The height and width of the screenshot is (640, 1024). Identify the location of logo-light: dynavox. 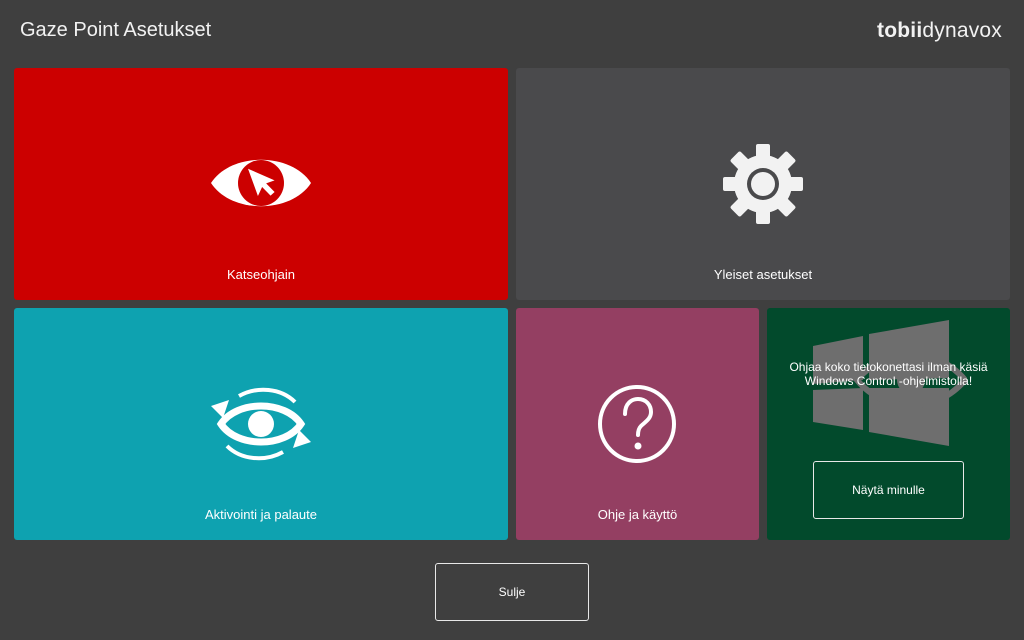
(962, 30).